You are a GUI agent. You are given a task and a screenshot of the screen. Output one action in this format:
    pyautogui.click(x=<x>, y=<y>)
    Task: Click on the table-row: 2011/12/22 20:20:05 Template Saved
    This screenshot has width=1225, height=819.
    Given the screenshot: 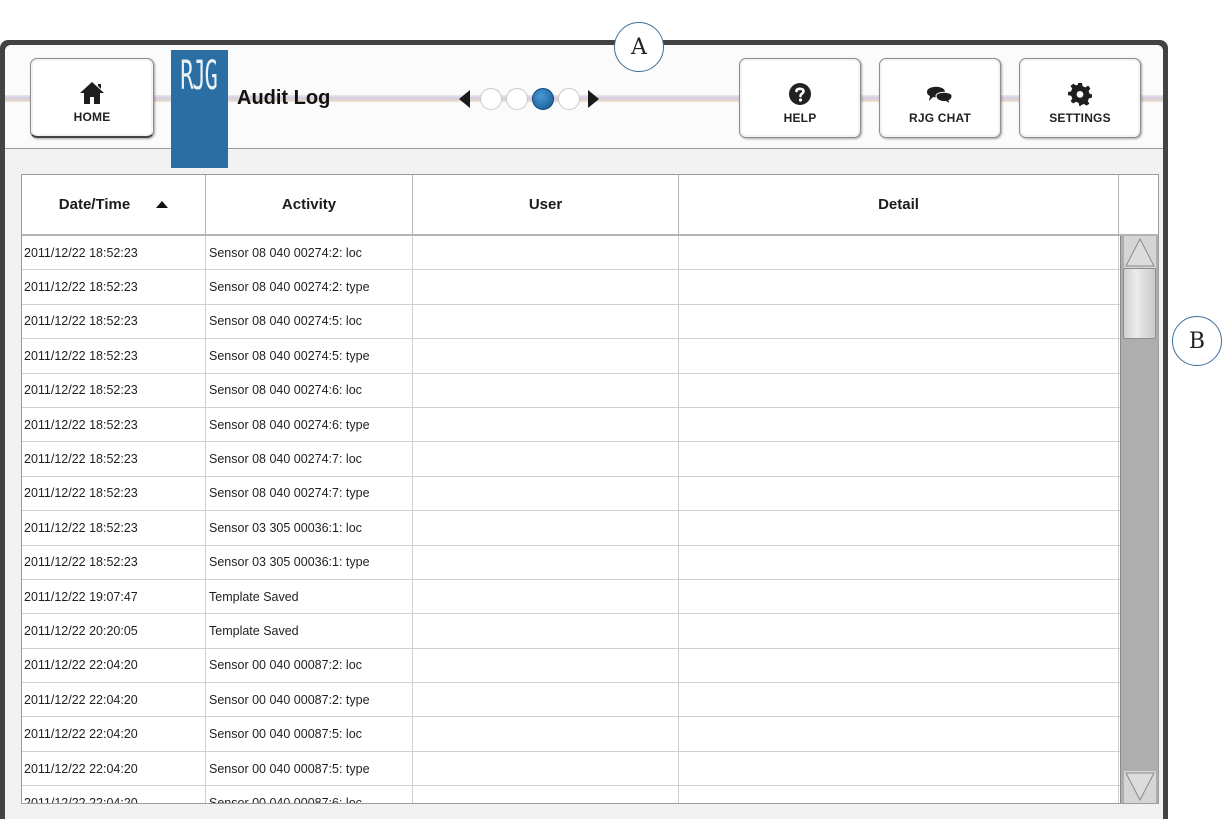 What is the action you would take?
    pyautogui.click(x=571, y=631)
    